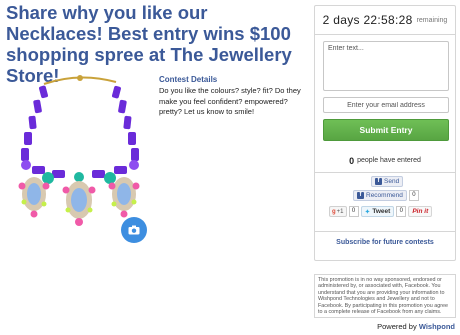 The width and height of the screenshot is (460, 335). What do you see at coordinates (397, 326) in the screenshot?
I see `powered-by-prefix: Powered by` at bounding box center [397, 326].